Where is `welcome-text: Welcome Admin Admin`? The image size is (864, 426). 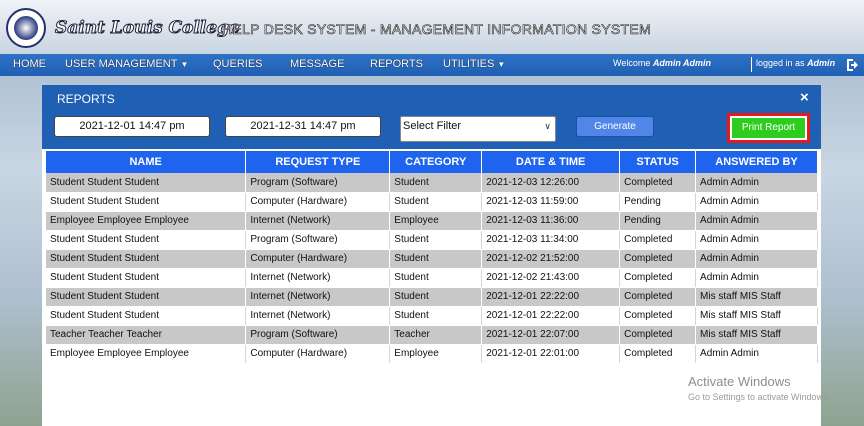
welcome-text: Welcome Admin Admin is located at coordinates (662, 63).